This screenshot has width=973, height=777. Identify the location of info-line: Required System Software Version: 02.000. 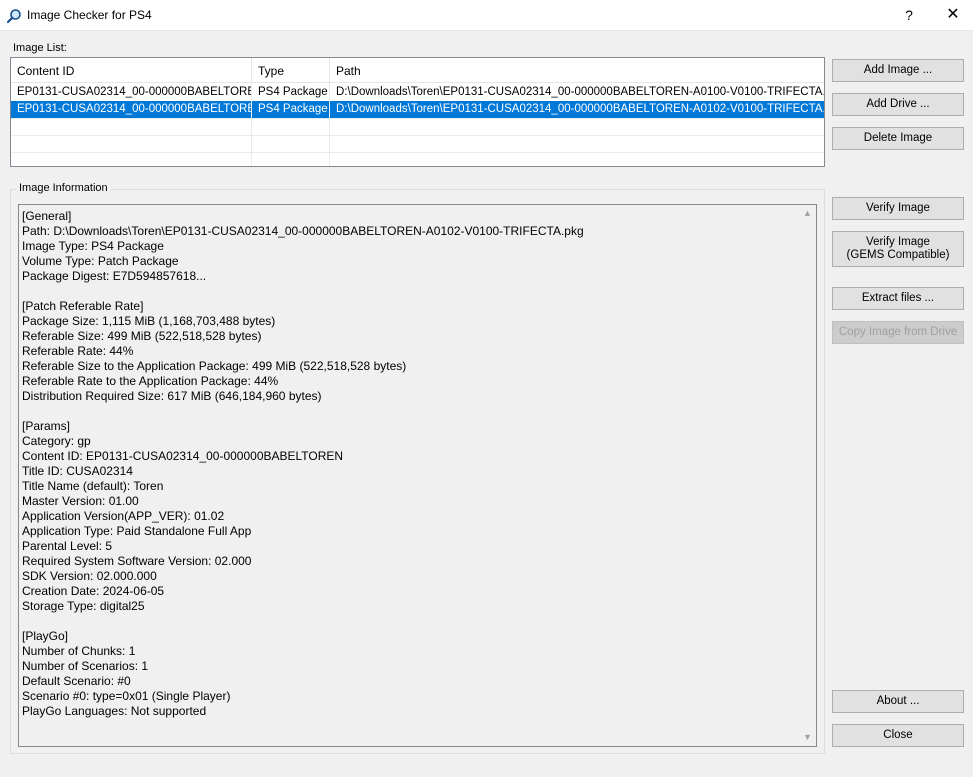
(137, 561).